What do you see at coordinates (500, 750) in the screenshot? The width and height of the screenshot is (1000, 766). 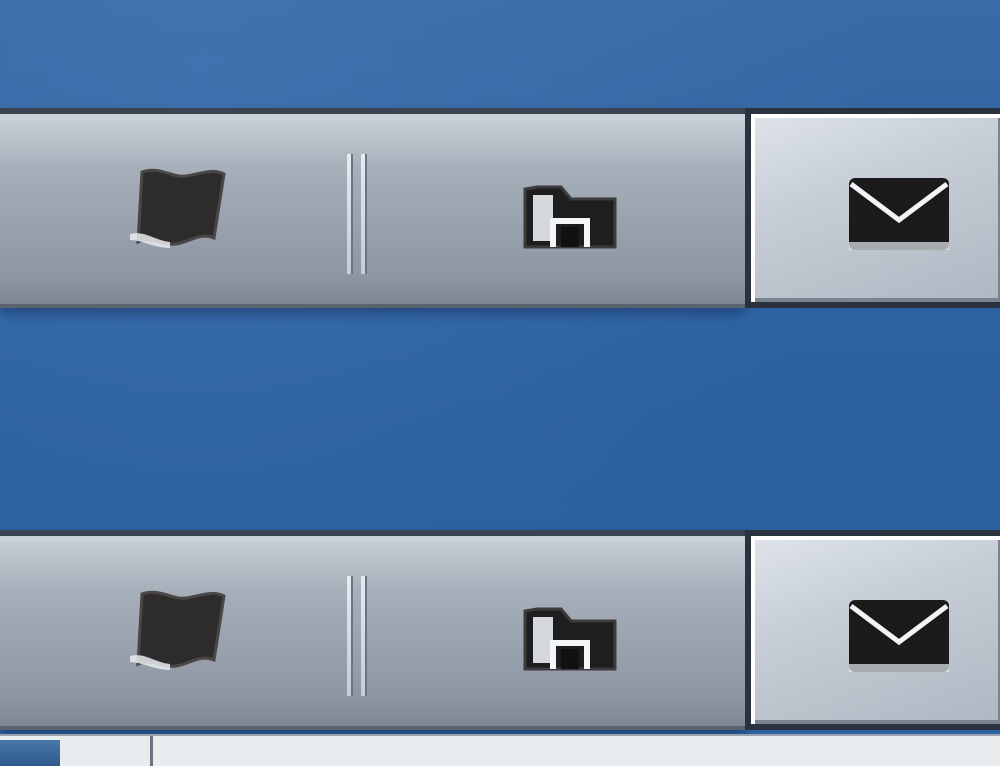 I see `bottom-window-strip` at bounding box center [500, 750].